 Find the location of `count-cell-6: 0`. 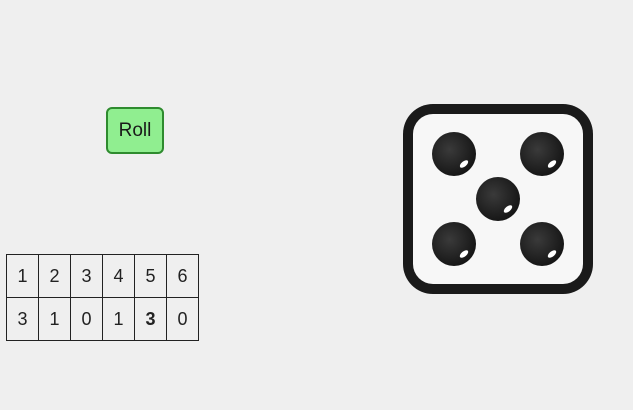

count-cell-6: 0 is located at coordinates (182, 319).